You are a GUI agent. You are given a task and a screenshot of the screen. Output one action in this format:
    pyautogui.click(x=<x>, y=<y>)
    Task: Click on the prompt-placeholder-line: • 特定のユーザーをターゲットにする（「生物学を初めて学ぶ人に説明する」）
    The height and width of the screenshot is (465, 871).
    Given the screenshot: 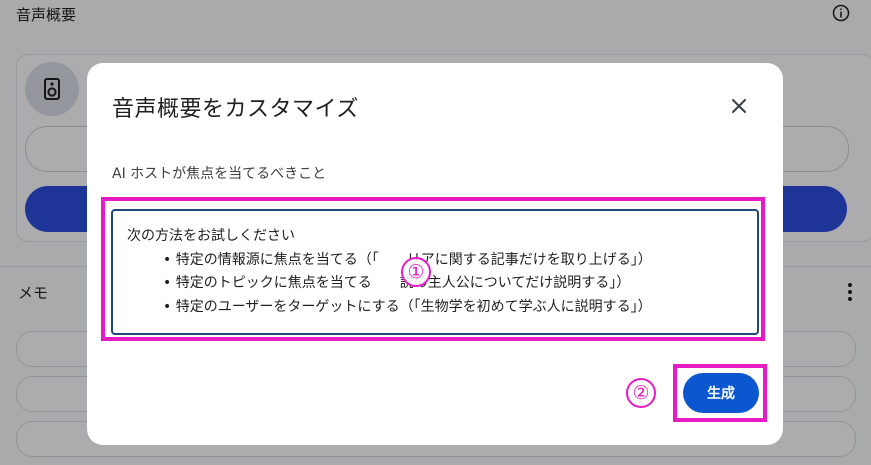 What is the action you would take?
    pyautogui.click(x=407, y=306)
    